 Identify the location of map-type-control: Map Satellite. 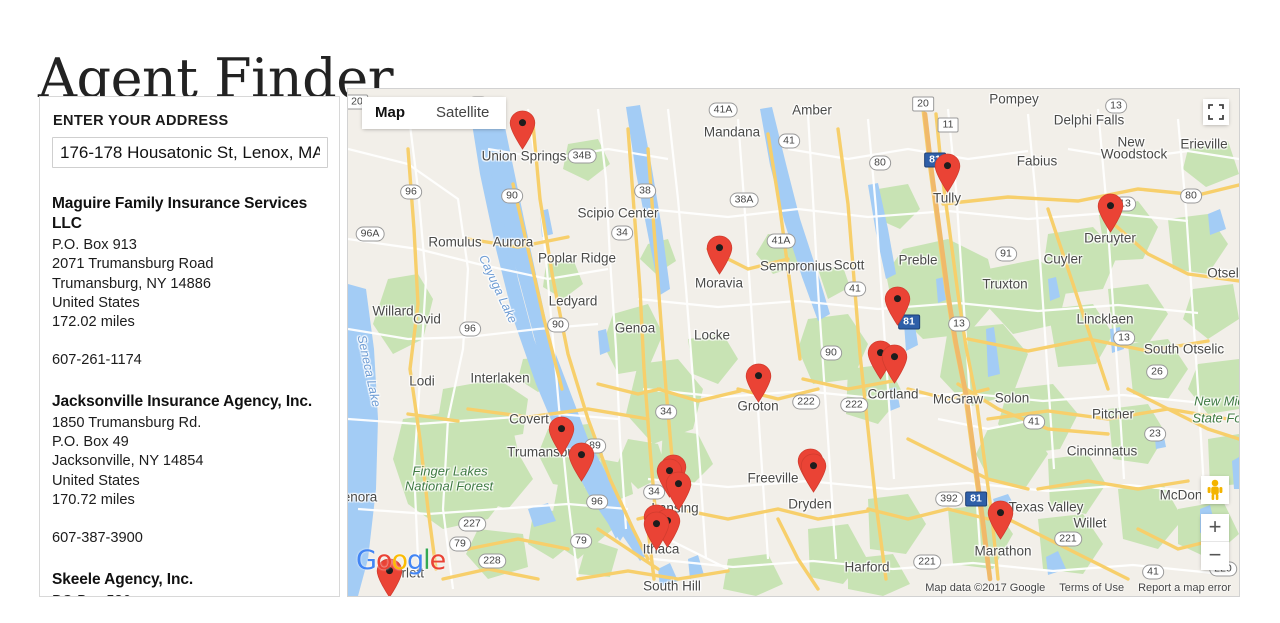
(434, 113).